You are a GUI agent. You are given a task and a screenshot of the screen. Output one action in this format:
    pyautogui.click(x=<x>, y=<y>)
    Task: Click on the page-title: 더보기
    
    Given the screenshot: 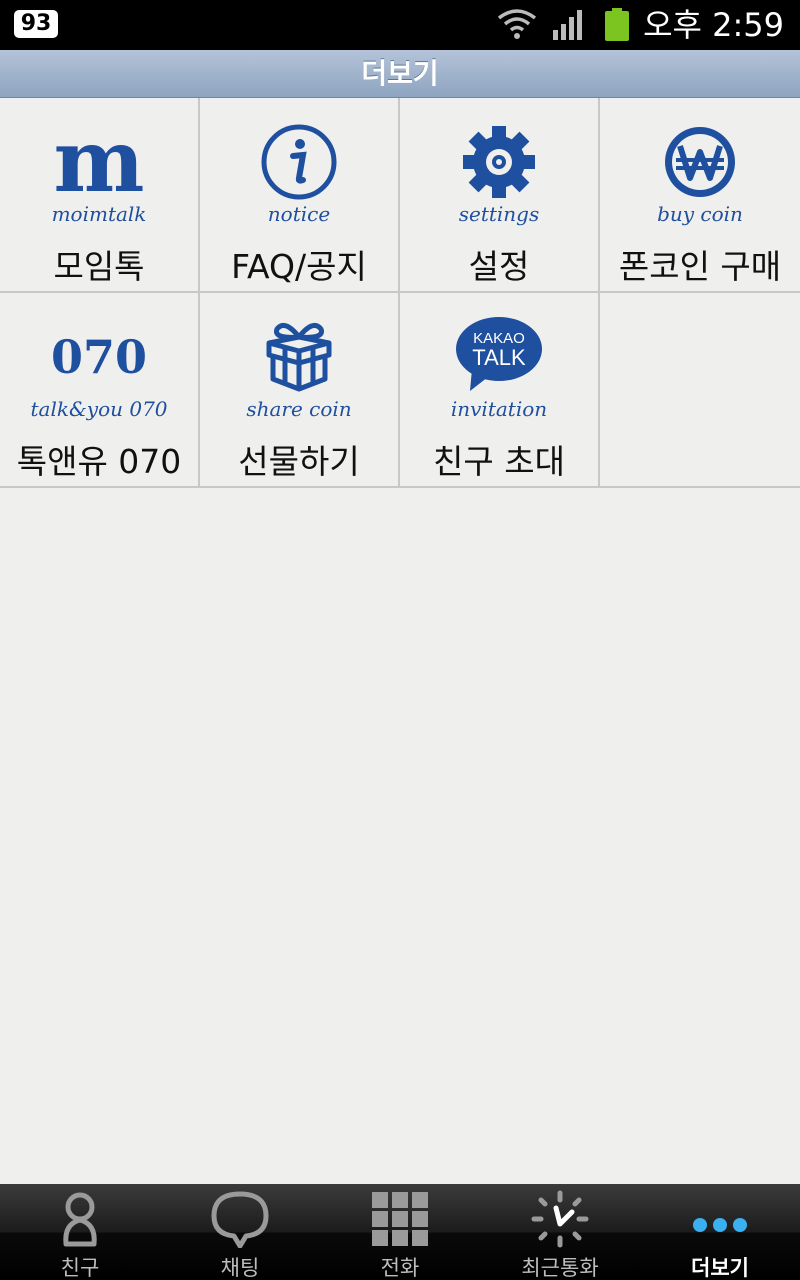 What is the action you would take?
    pyautogui.click(x=400, y=73)
    